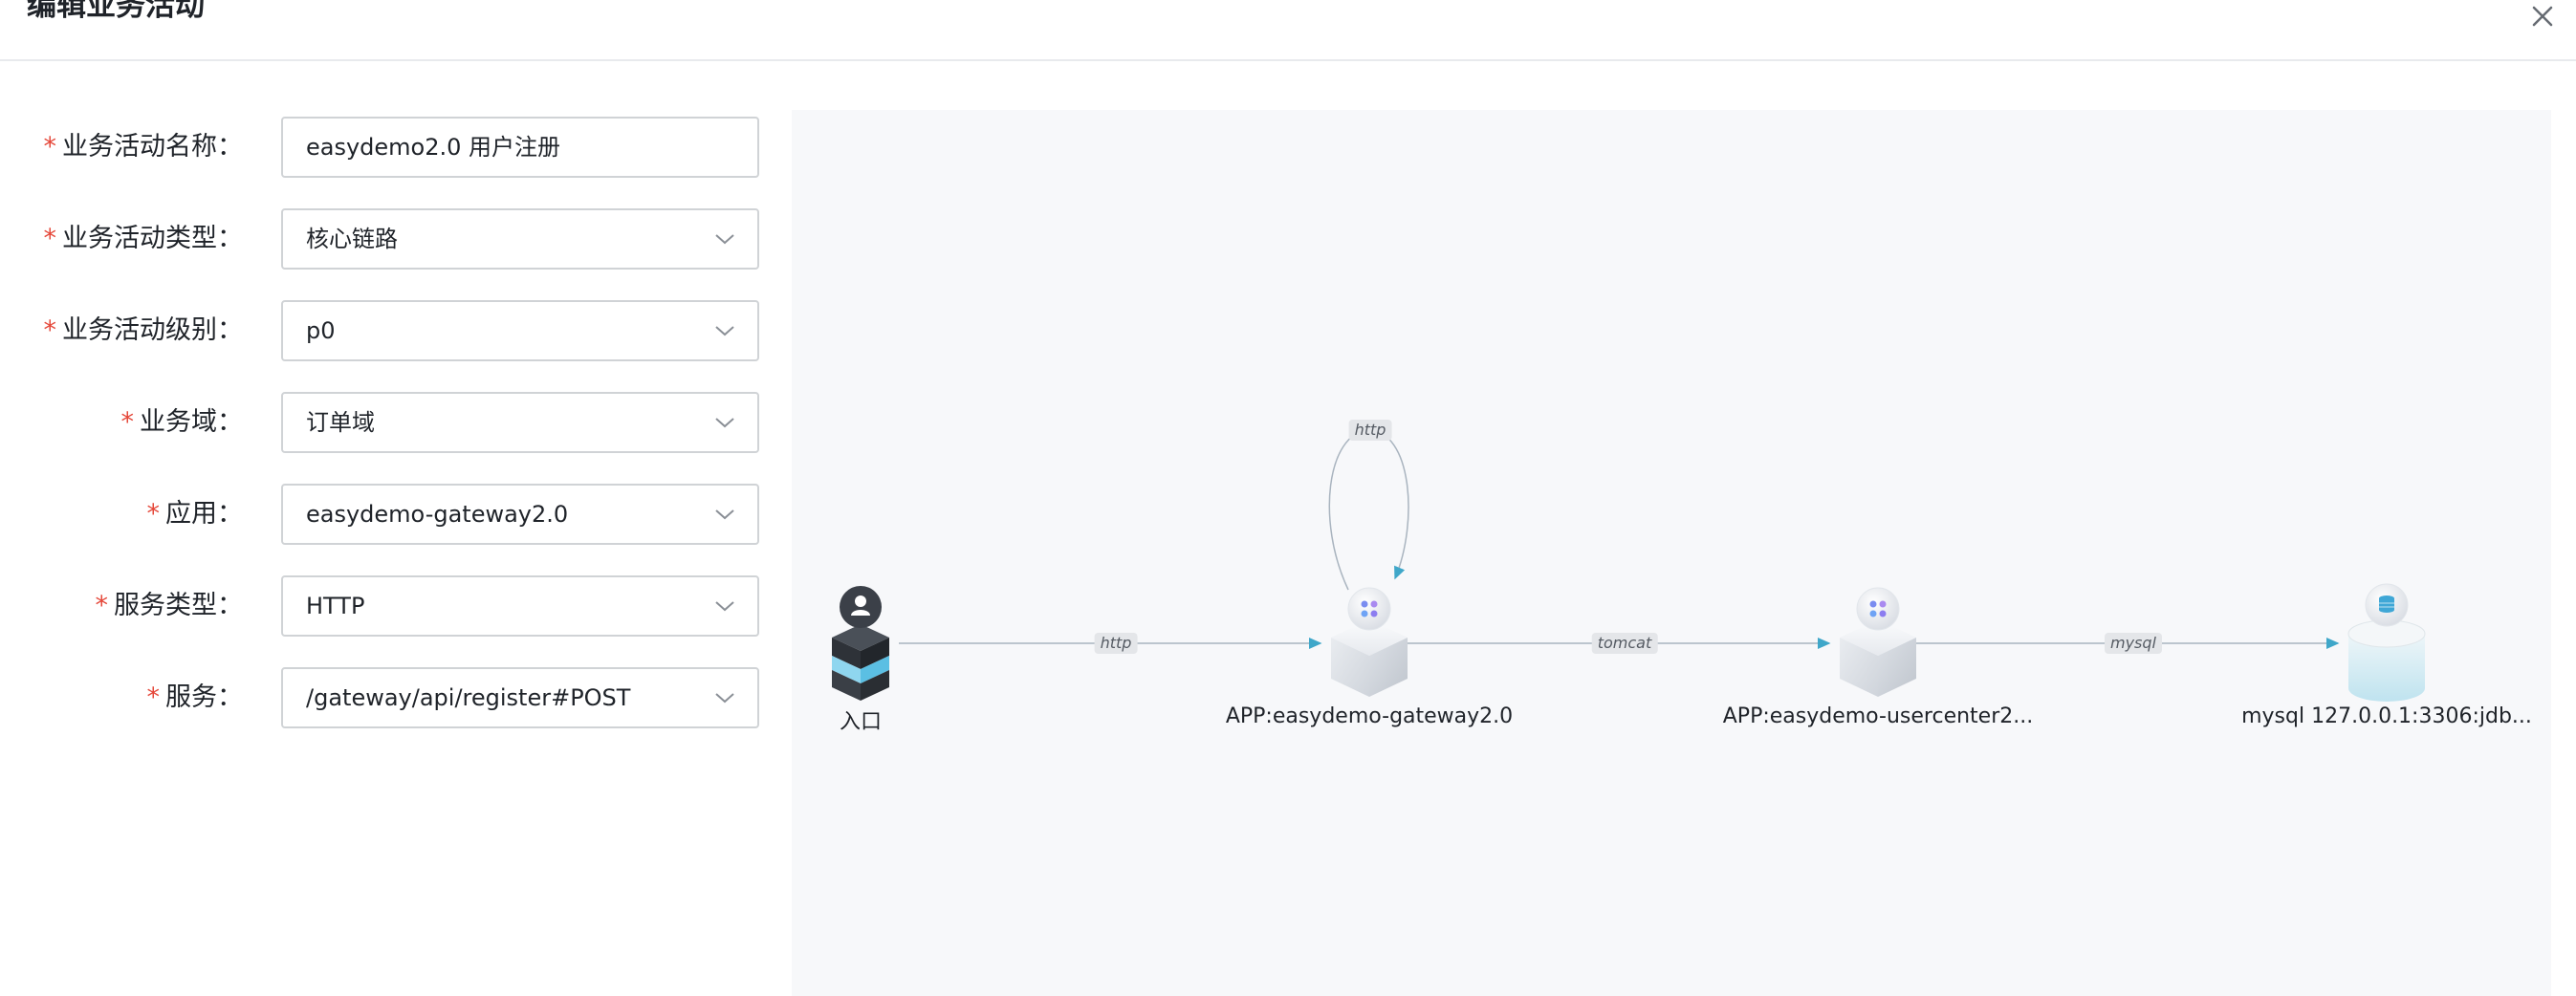 This screenshot has width=2576, height=996. I want to click on application-value: easydemo-gateway2.0, so click(437, 514).